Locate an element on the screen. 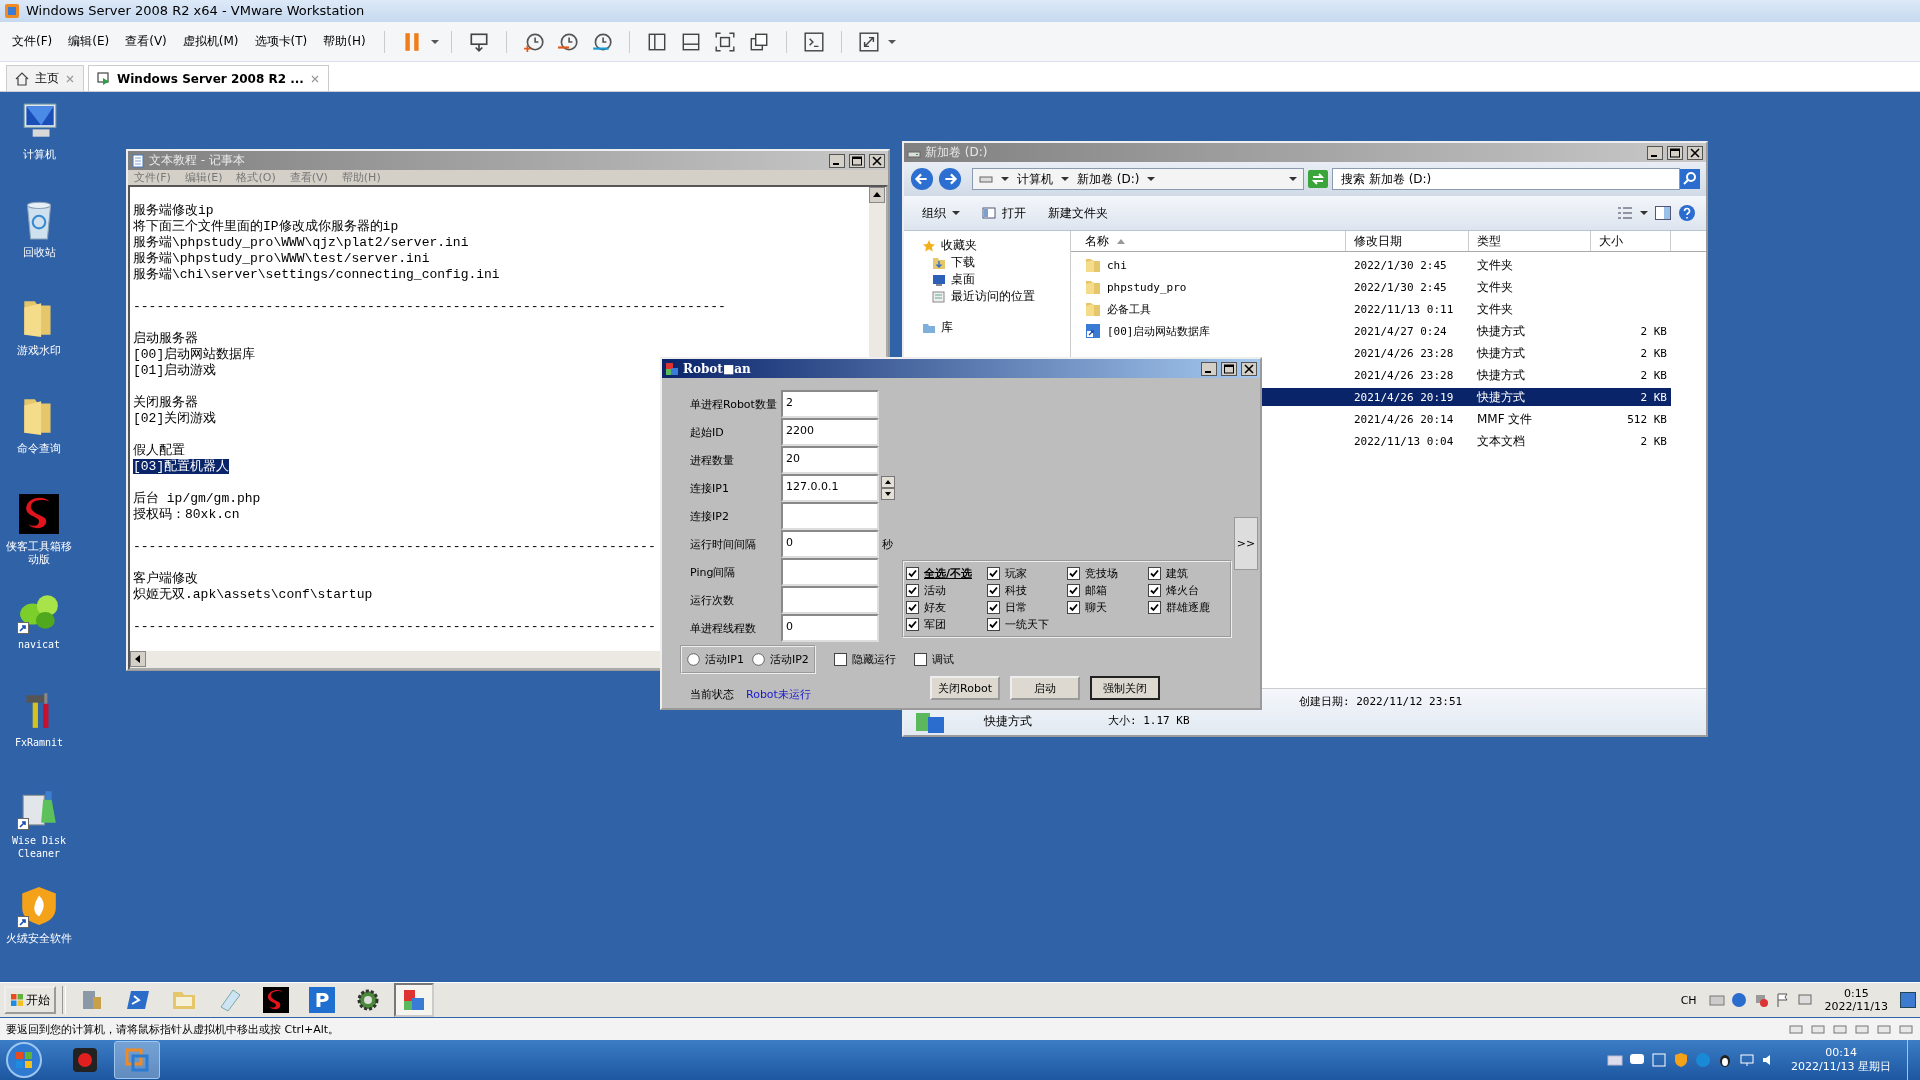  tab: 主页 is located at coordinates (45, 78).